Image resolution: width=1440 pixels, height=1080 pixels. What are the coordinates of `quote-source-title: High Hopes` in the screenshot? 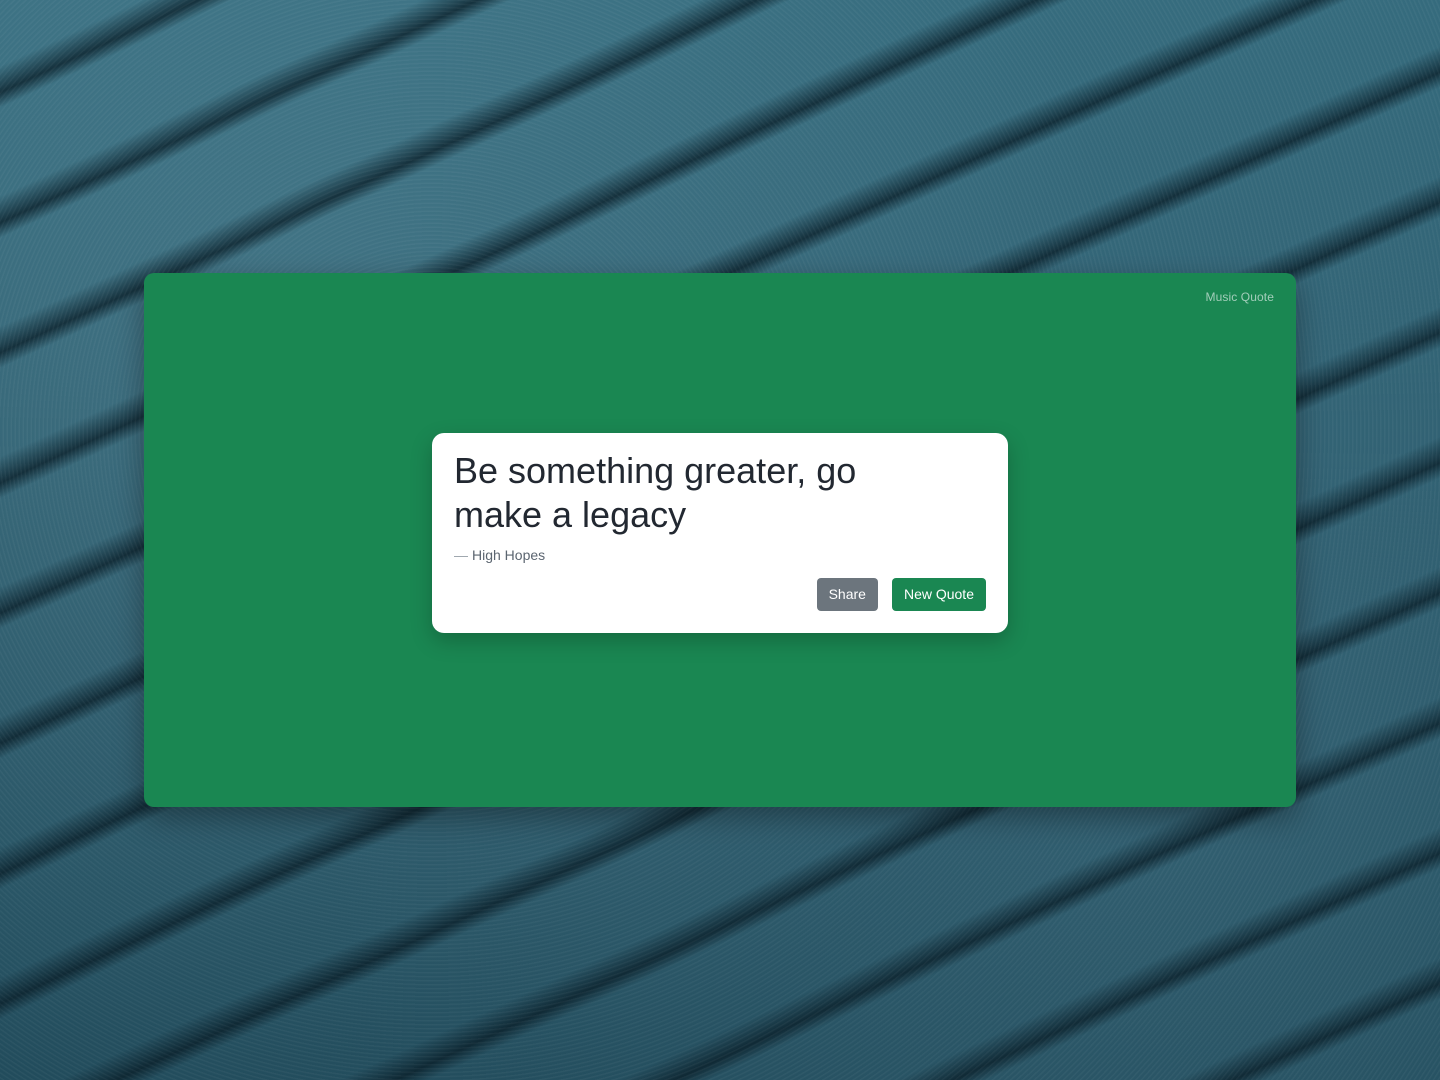 It's located at (509, 555).